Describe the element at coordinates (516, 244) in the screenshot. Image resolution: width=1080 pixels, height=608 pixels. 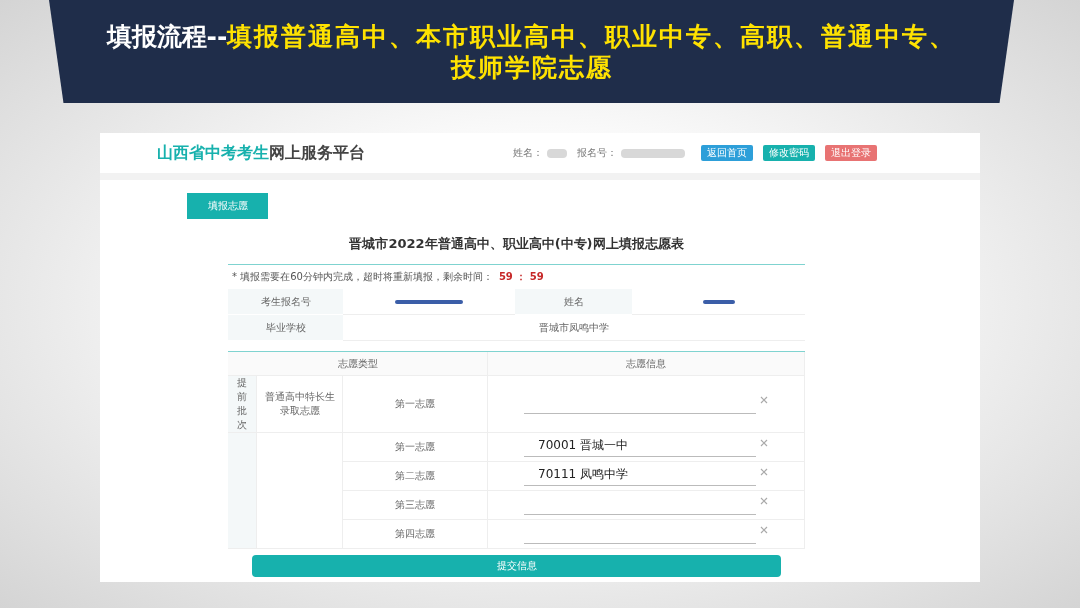
I see `form-title: 晋城市2022年普通高中、职业高中(中专)网上填报志愿表` at that location.